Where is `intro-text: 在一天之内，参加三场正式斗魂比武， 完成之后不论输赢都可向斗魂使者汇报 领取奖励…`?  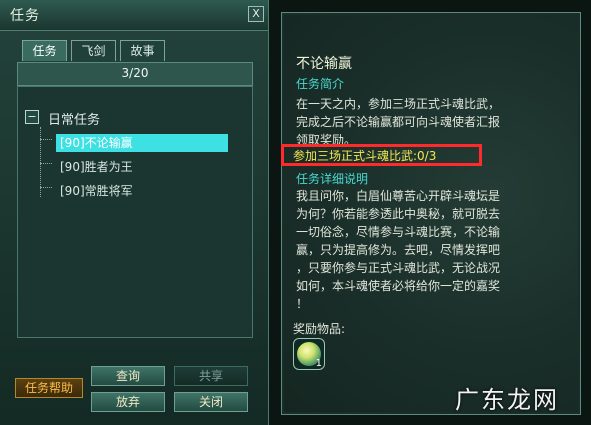 intro-text: 在一天之内，参加三场正式斗魂比武， 完成之后不论输赢都可向斗魂使者汇报 领取奖励… is located at coordinates (398, 121).